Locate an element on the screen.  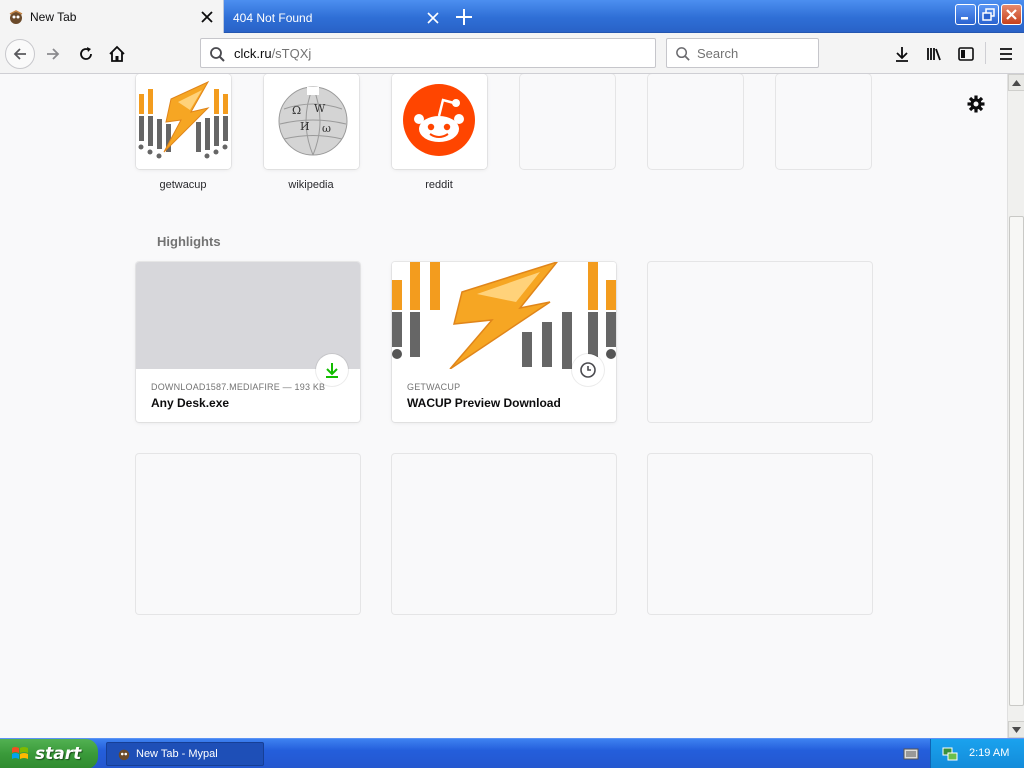
top-site-label: reddit is located at coordinates (439, 185).